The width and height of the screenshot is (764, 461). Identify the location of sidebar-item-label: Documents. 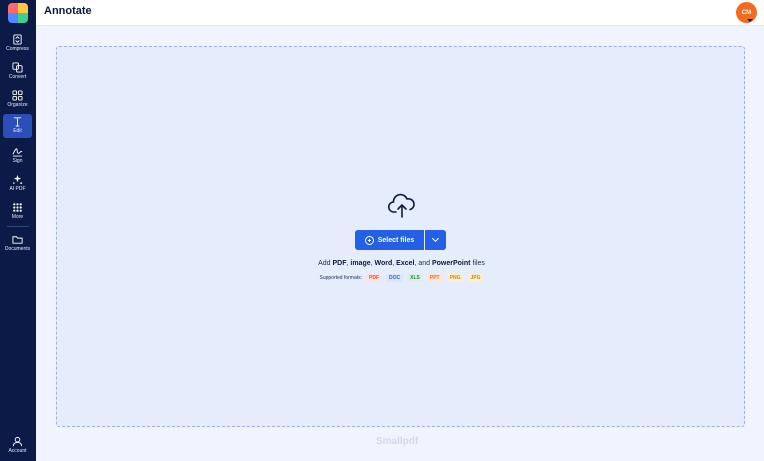
(17, 249).